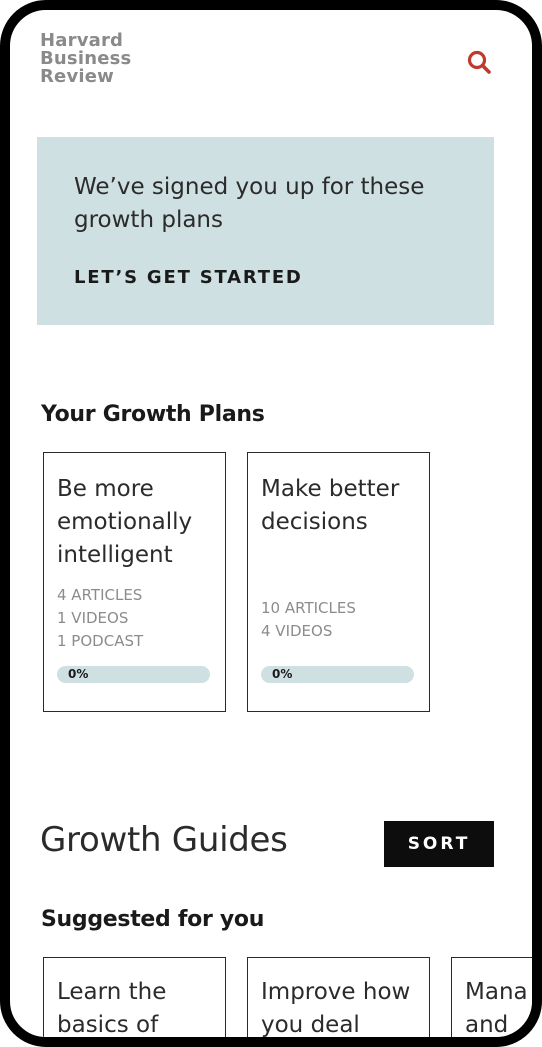  What do you see at coordinates (343, 1007) in the screenshot?
I see `guide-title: Improve how you deal` at bounding box center [343, 1007].